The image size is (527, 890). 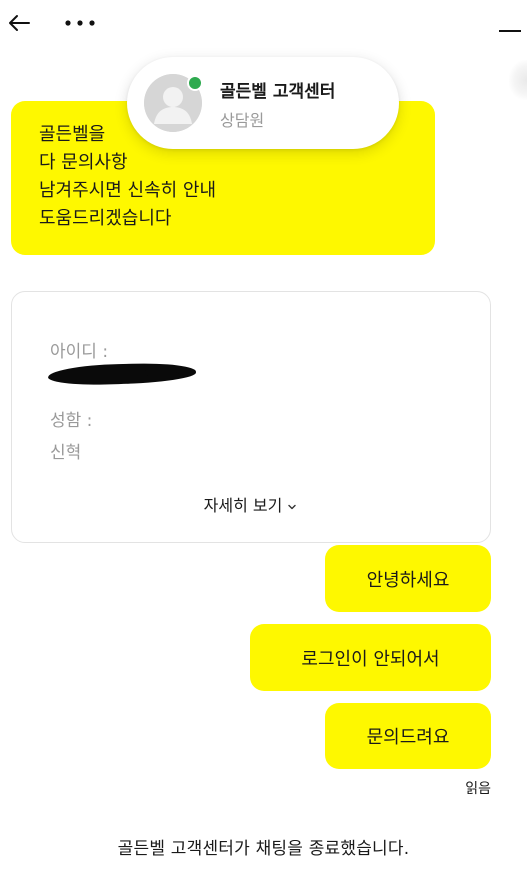 I want to click on greeting-line: 다 문의사항, so click(x=83, y=162).